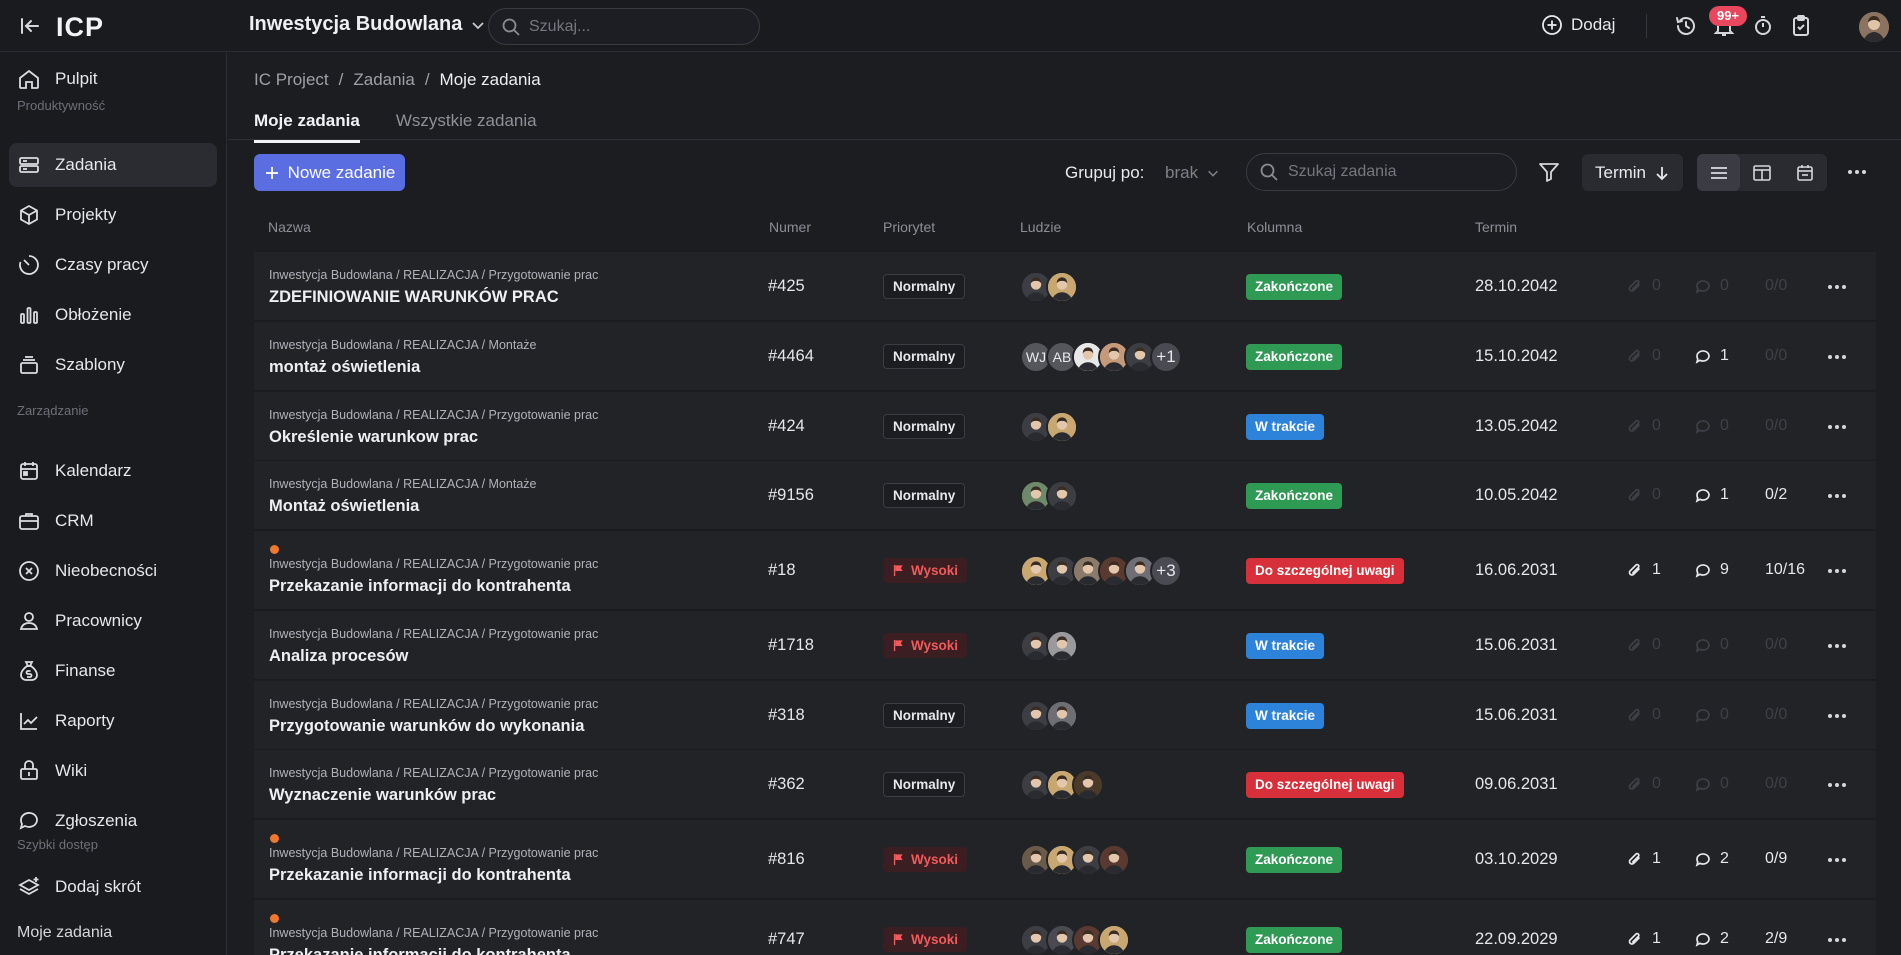 Image resolution: width=1901 pixels, height=955 pixels. What do you see at coordinates (1711, 570) in the screenshot?
I see `comments: 9` at bounding box center [1711, 570].